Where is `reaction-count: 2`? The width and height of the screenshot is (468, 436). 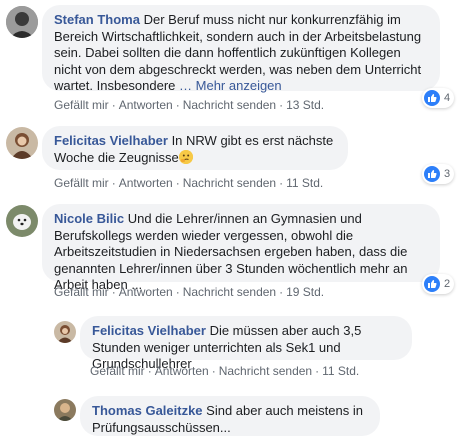
reaction-count: 2 is located at coordinates (438, 284).